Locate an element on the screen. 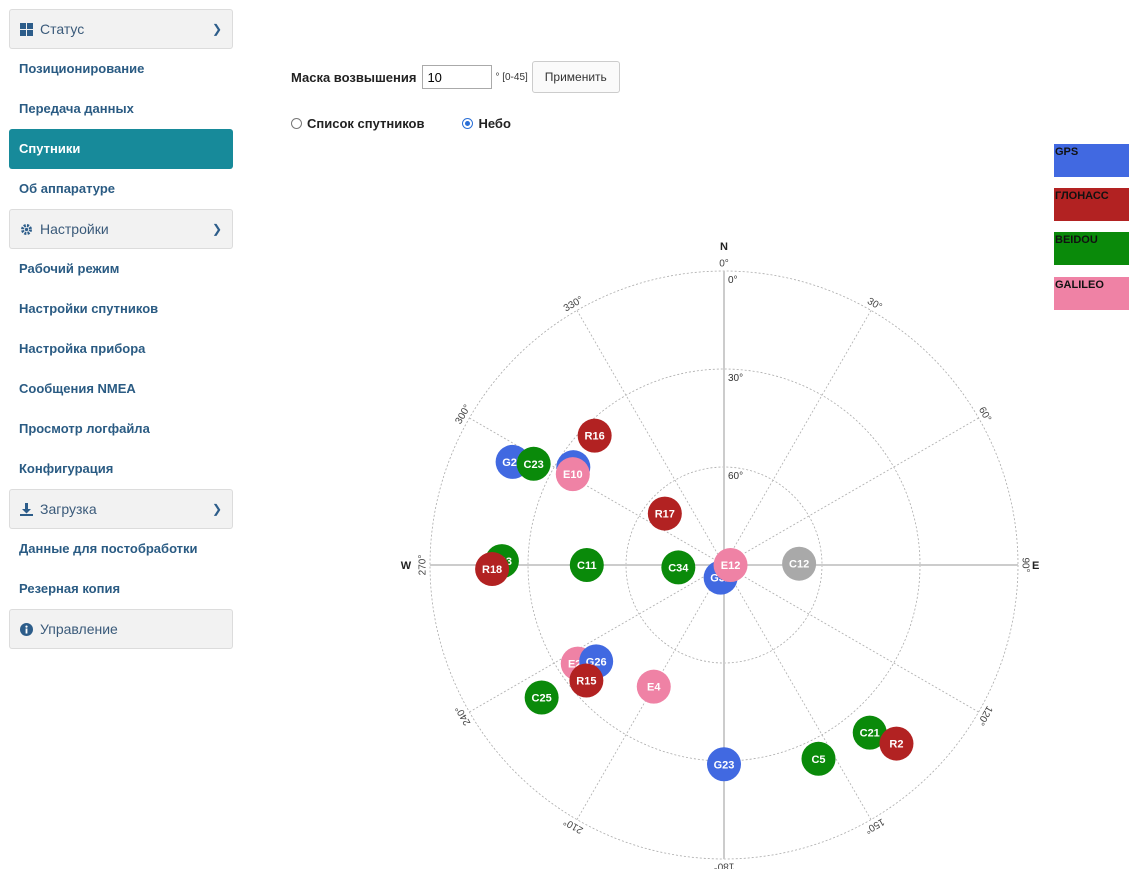  satellite-label: R18 is located at coordinates (492, 570).